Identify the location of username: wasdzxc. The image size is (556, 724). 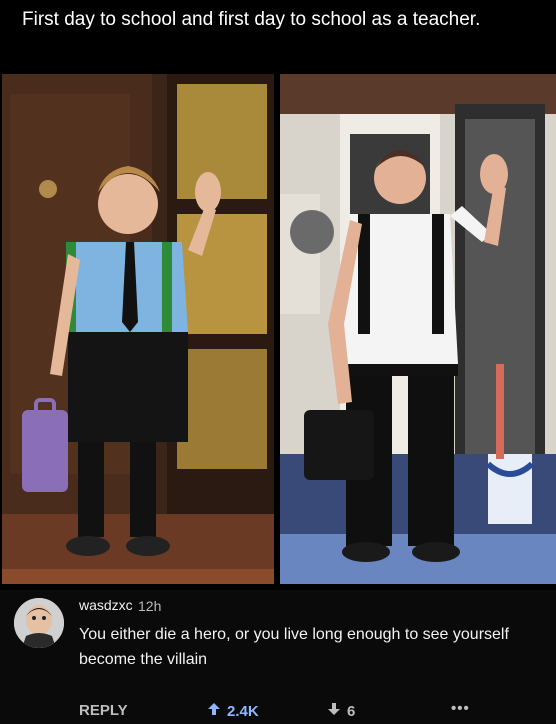
(106, 605).